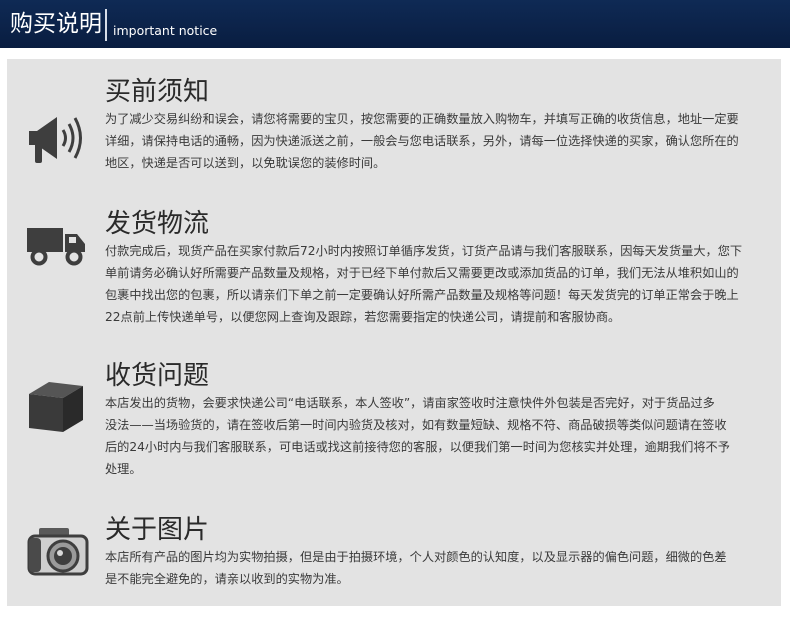  Describe the element at coordinates (58, 552) in the screenshot. I see `camera-icon` at that location.